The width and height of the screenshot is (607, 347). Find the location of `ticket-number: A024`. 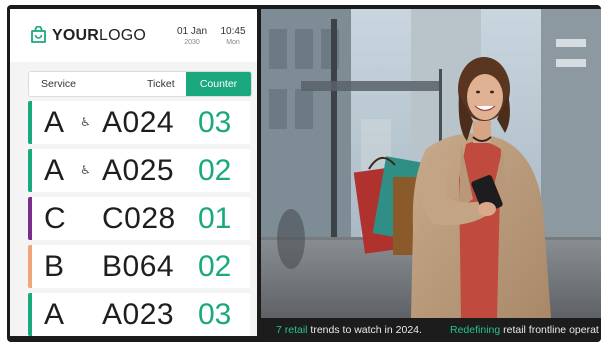

ticket-number: A024 is located at coordinates (138, 122).